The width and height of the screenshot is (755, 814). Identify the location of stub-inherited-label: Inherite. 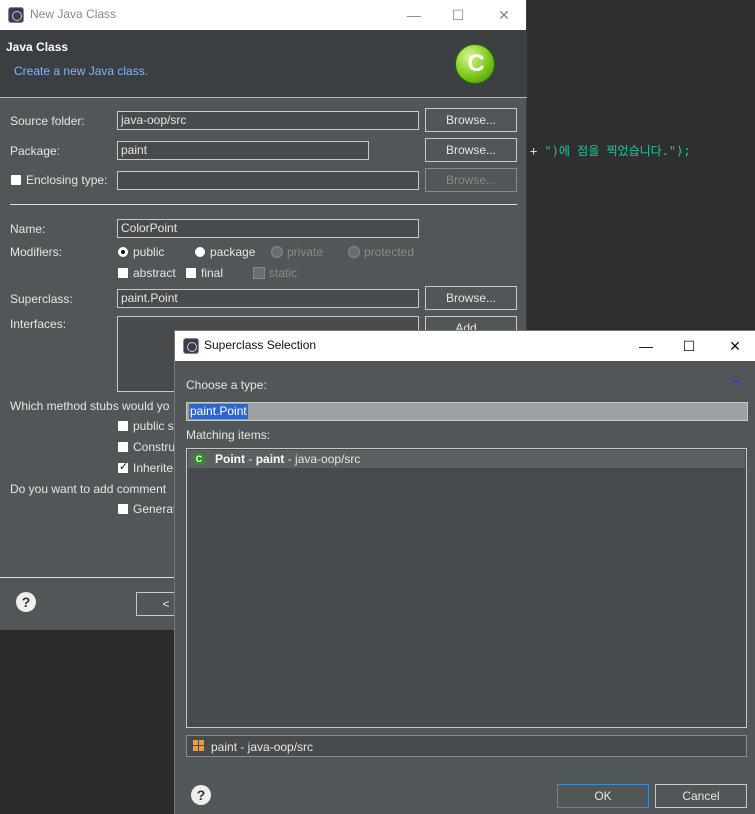
(153, 468).